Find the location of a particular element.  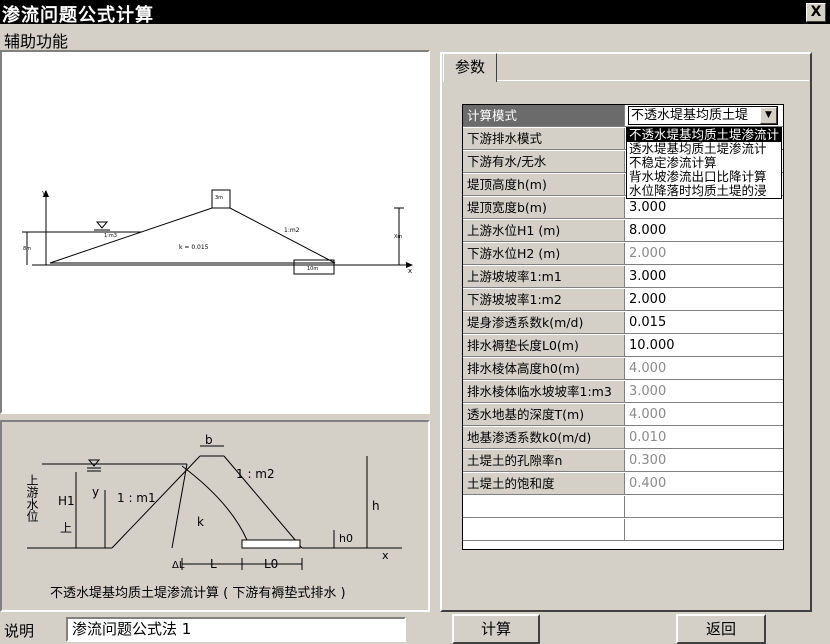

param-label: 下游排水模式 is located at coordinates (544, 139).